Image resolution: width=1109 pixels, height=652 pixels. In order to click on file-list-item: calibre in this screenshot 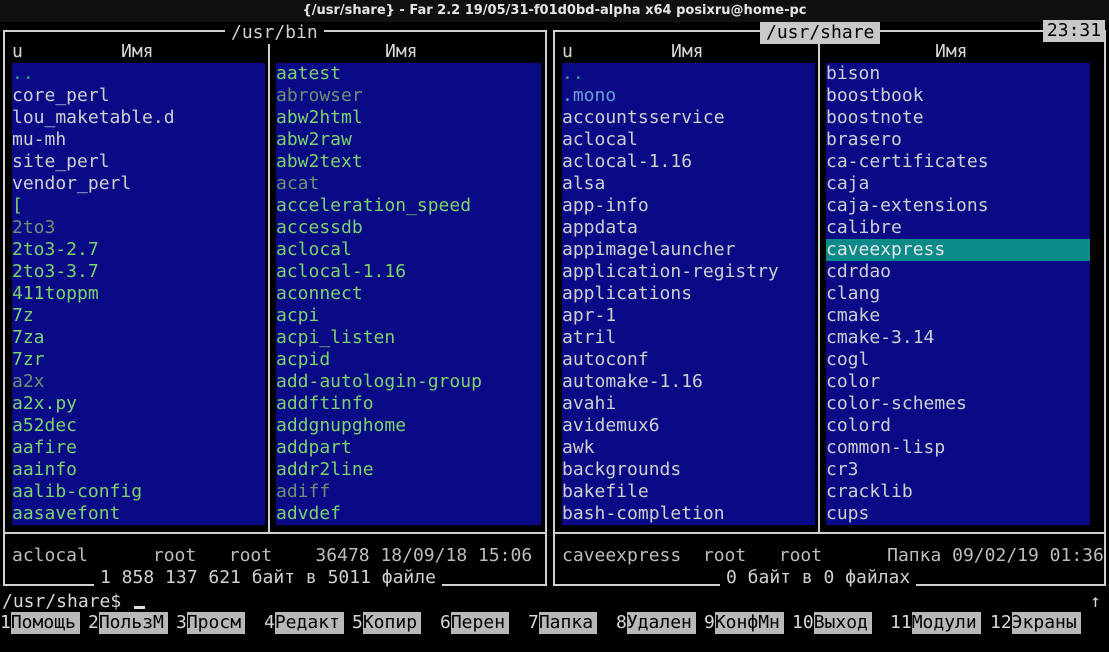, I will do `click(958, 228)`.